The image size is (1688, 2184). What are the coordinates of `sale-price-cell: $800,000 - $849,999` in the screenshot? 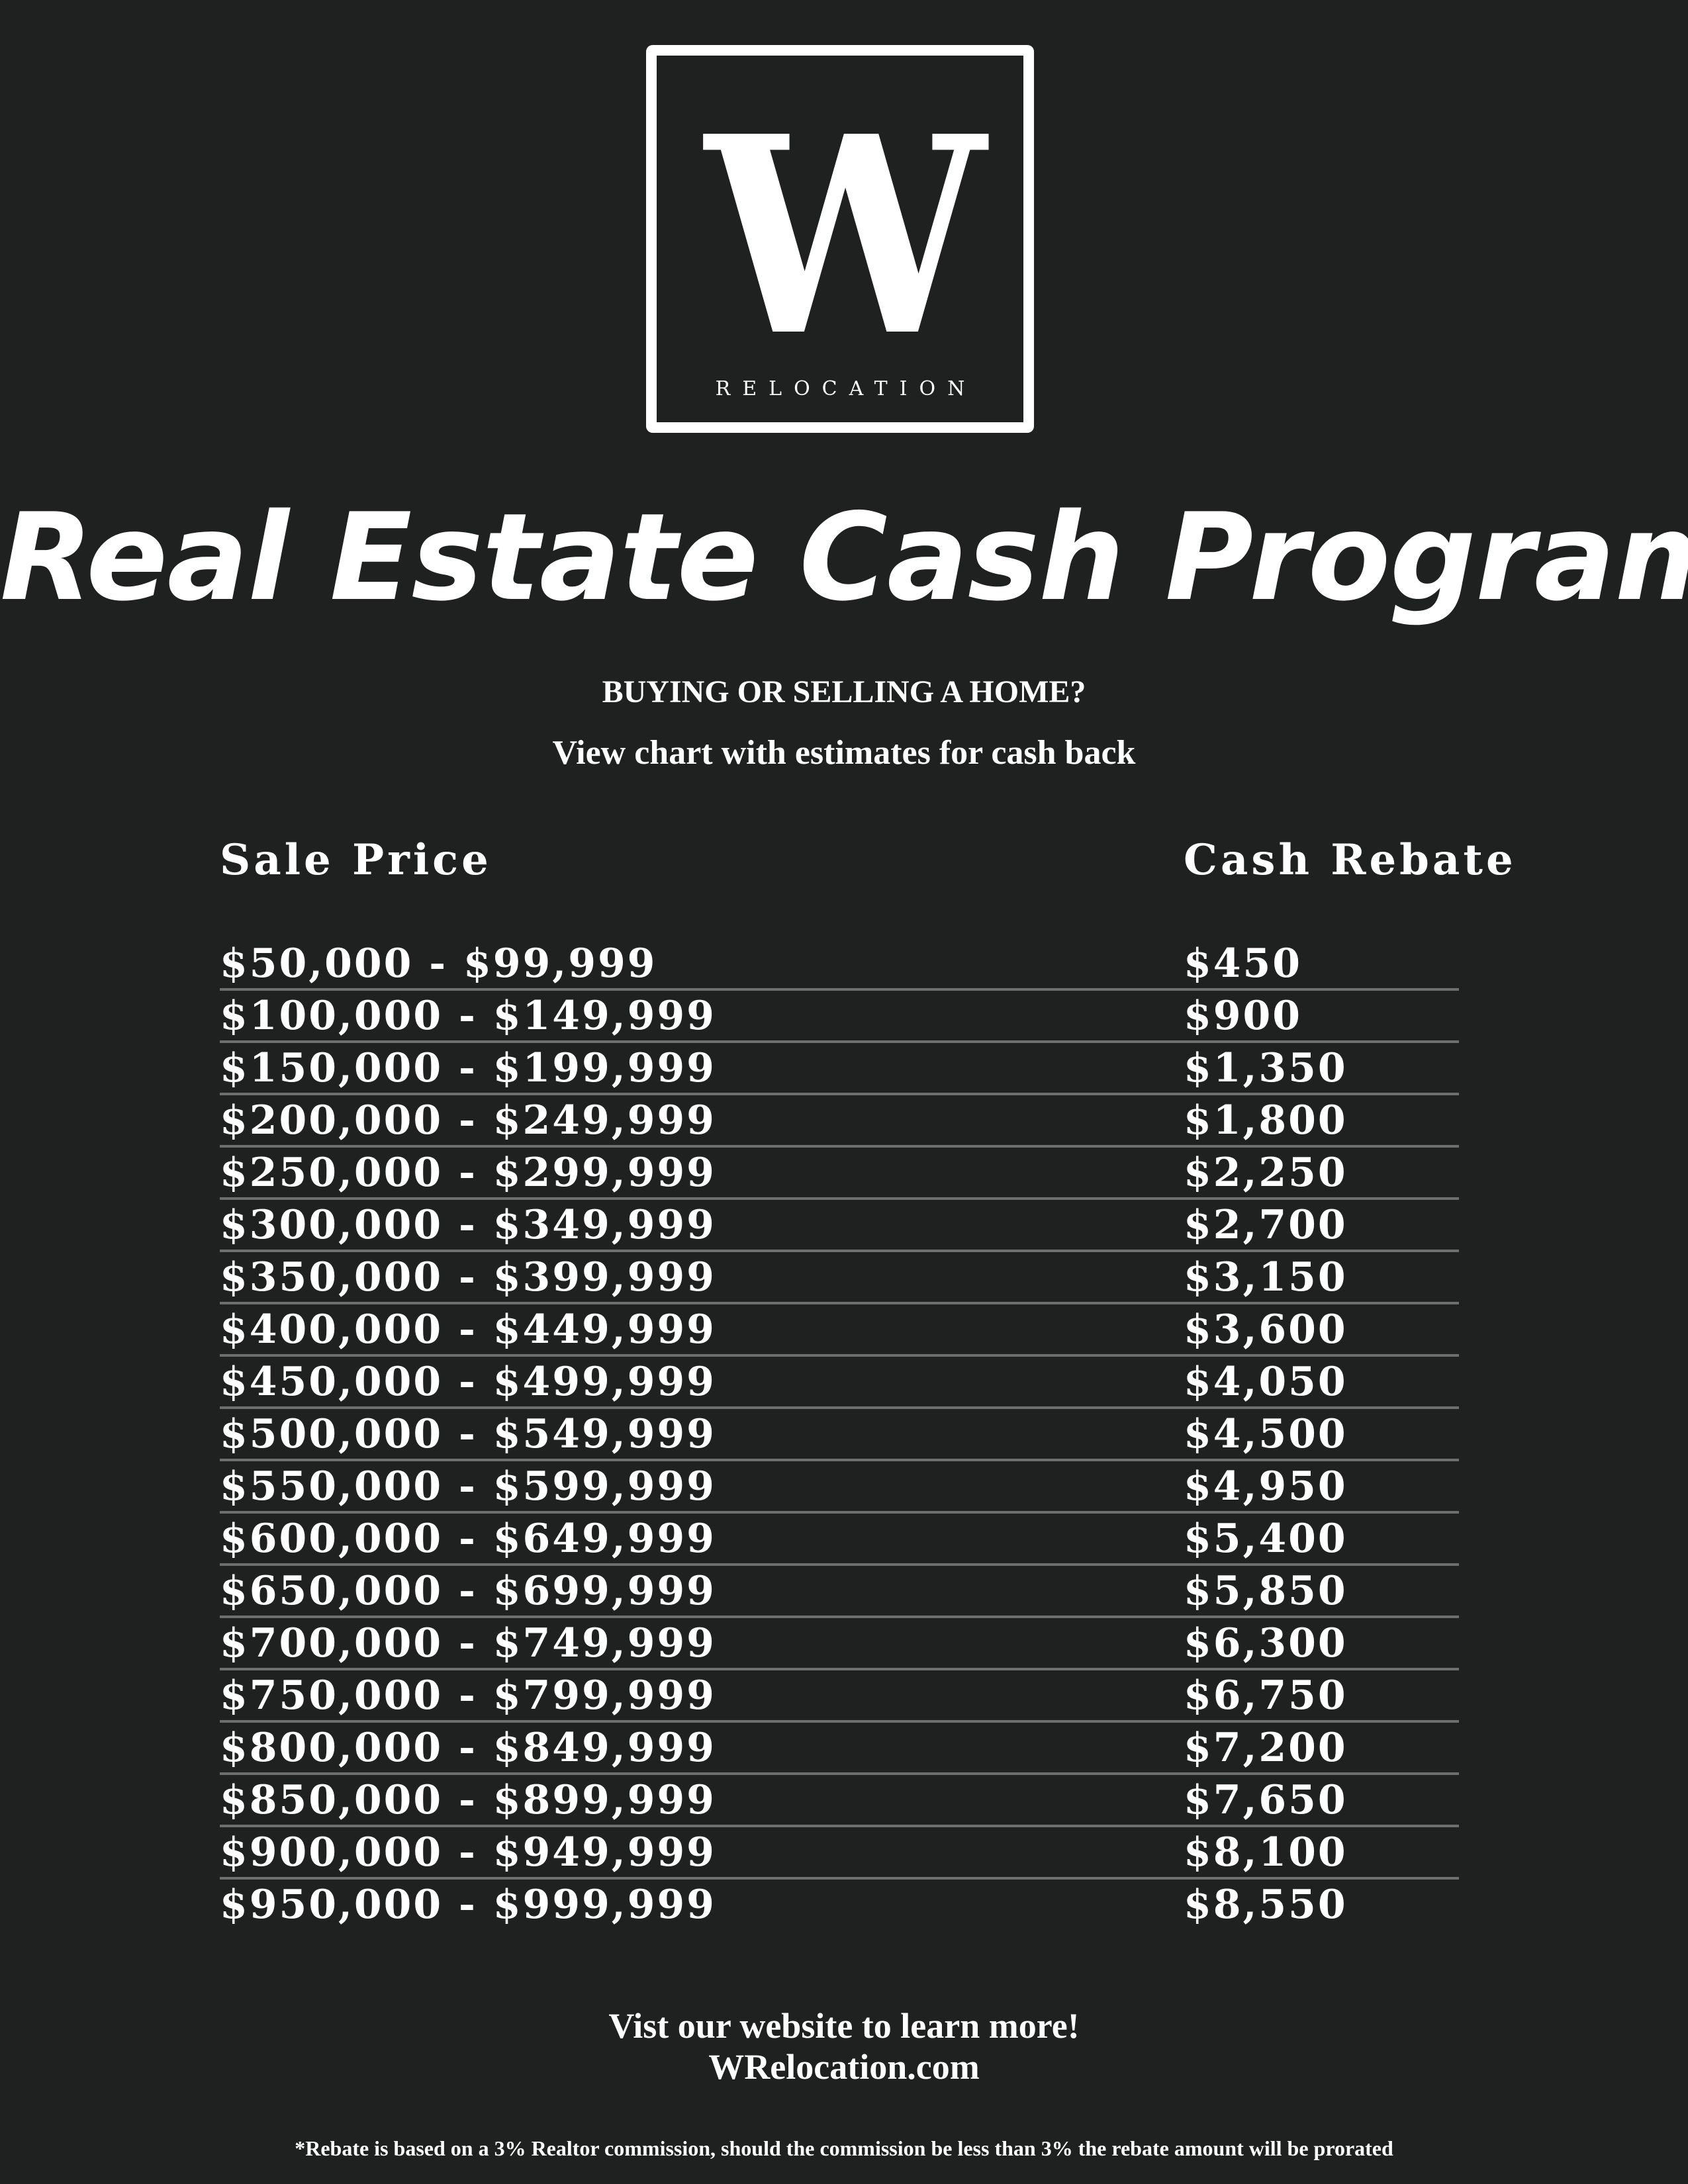 It's located at (468, 1748).